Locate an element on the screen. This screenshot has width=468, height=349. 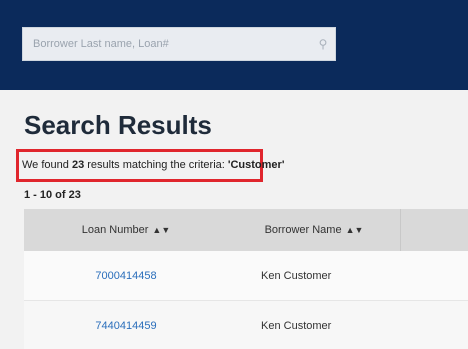
table-row: 7000414458 Ken Customer is located at coordinates (246, 276).